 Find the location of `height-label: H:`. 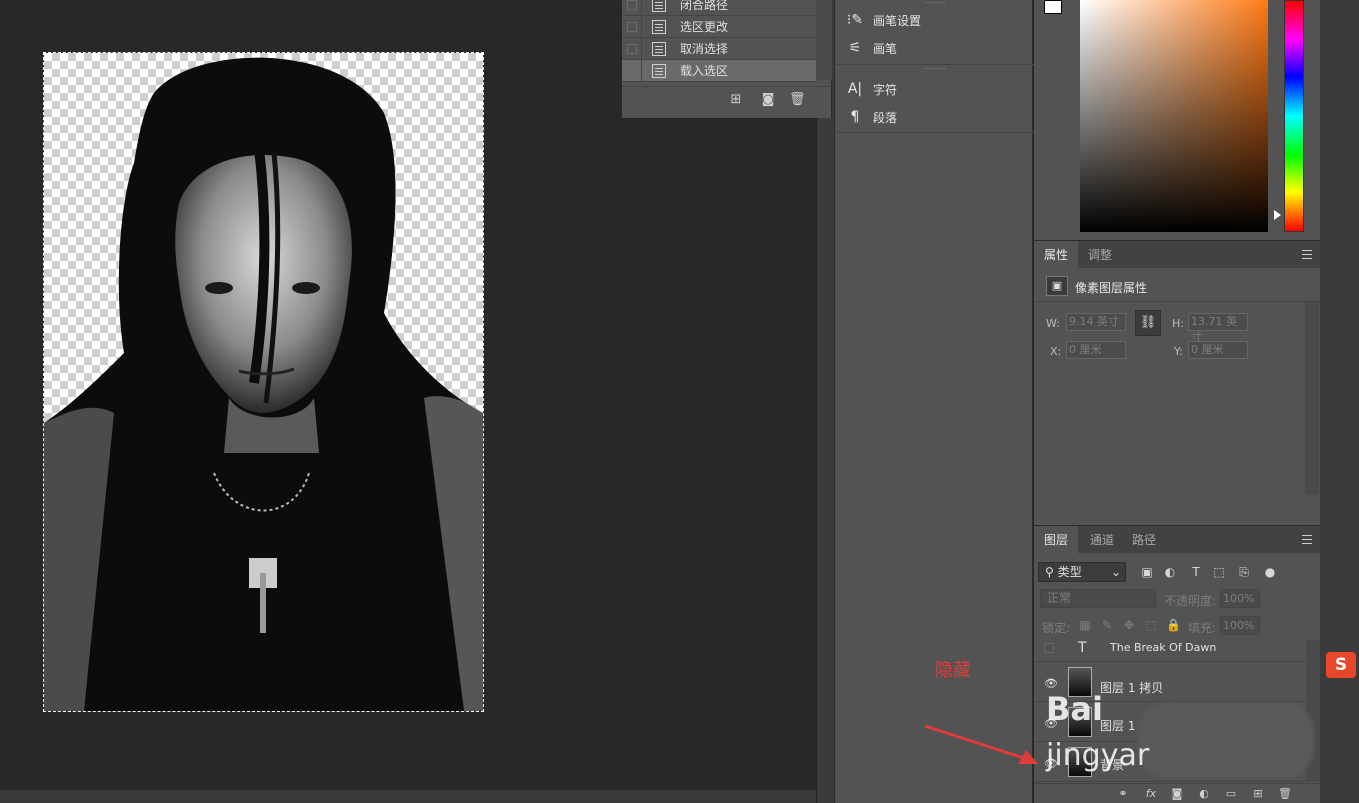

height-label: H: is located at coordinates (1178, 323).